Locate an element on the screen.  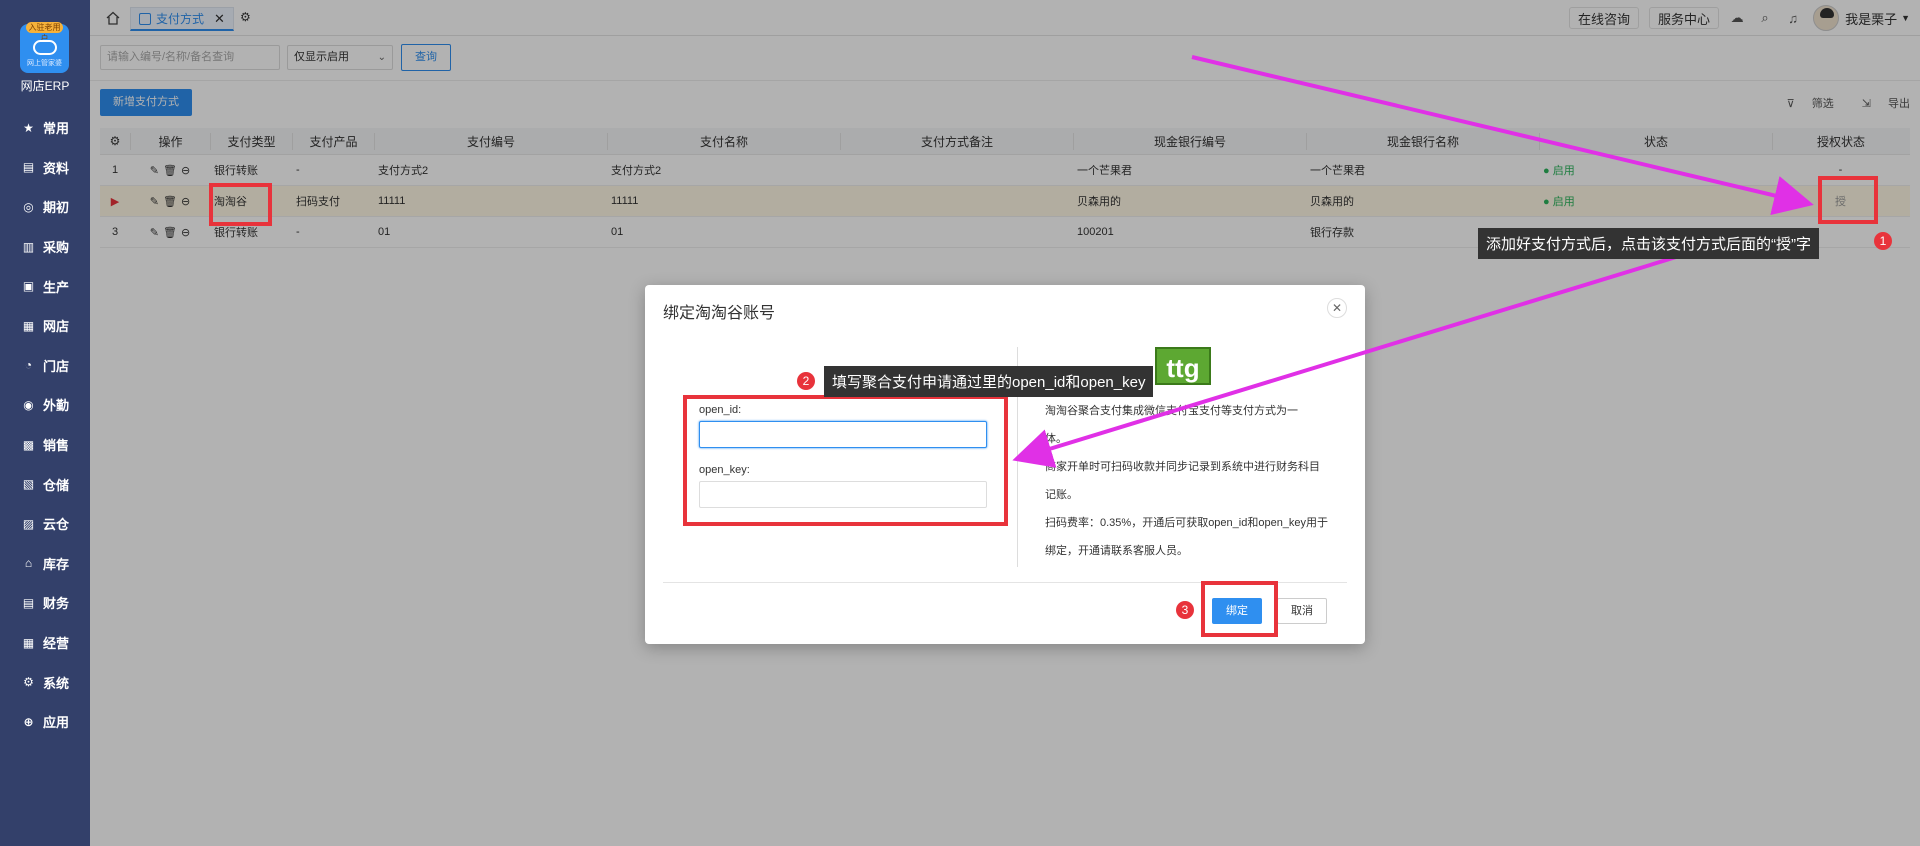
sidebar-item-label: 系统 is located at coordinates (56, 683).